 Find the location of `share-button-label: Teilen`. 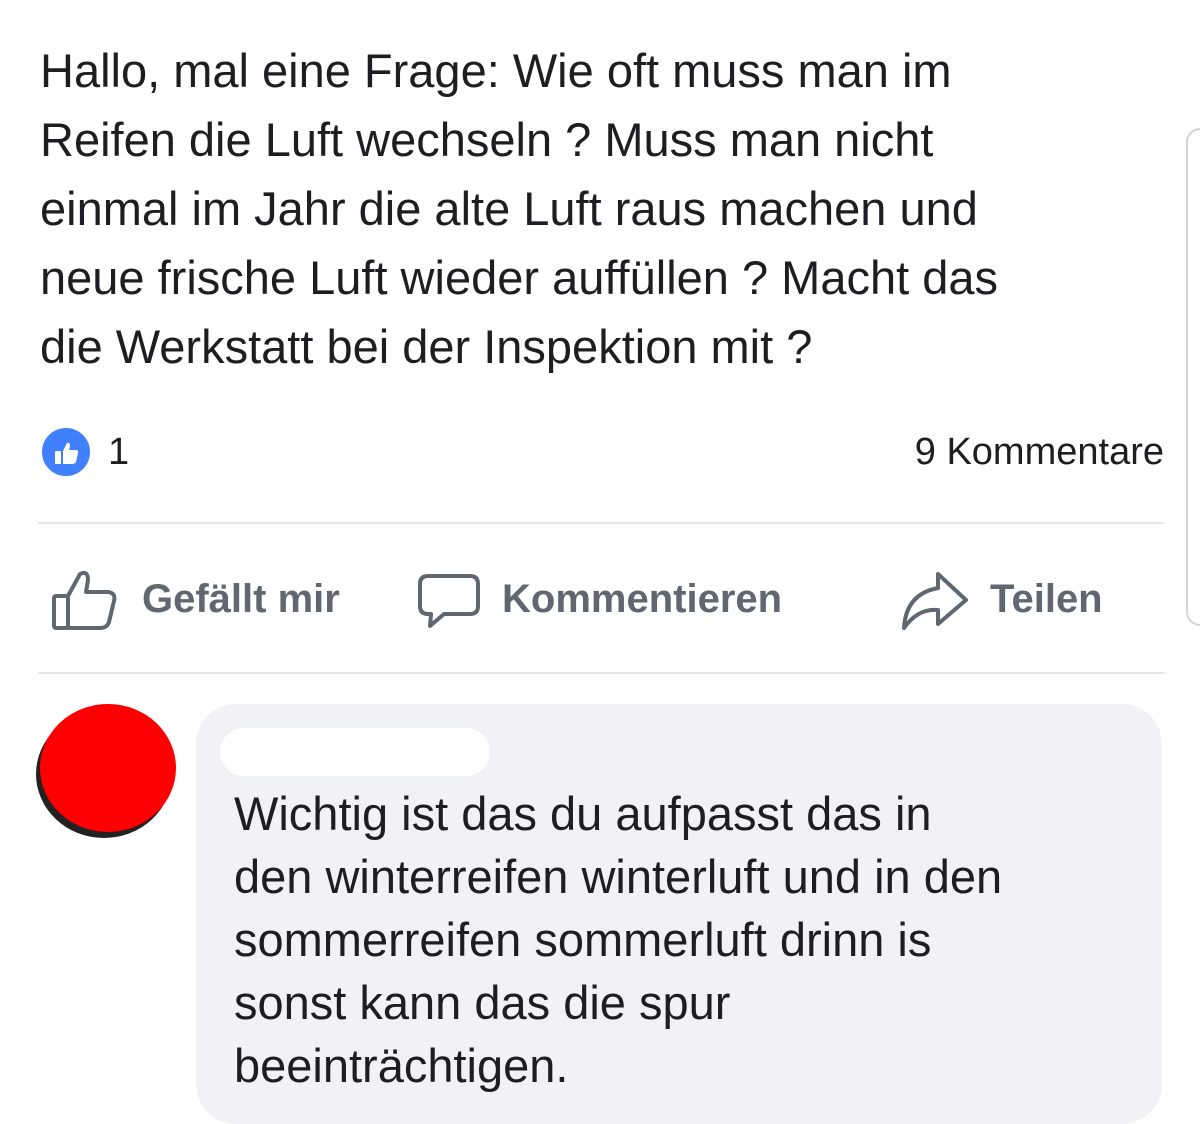

share-button-label: Teilen is located at coordinates (1046, 599).